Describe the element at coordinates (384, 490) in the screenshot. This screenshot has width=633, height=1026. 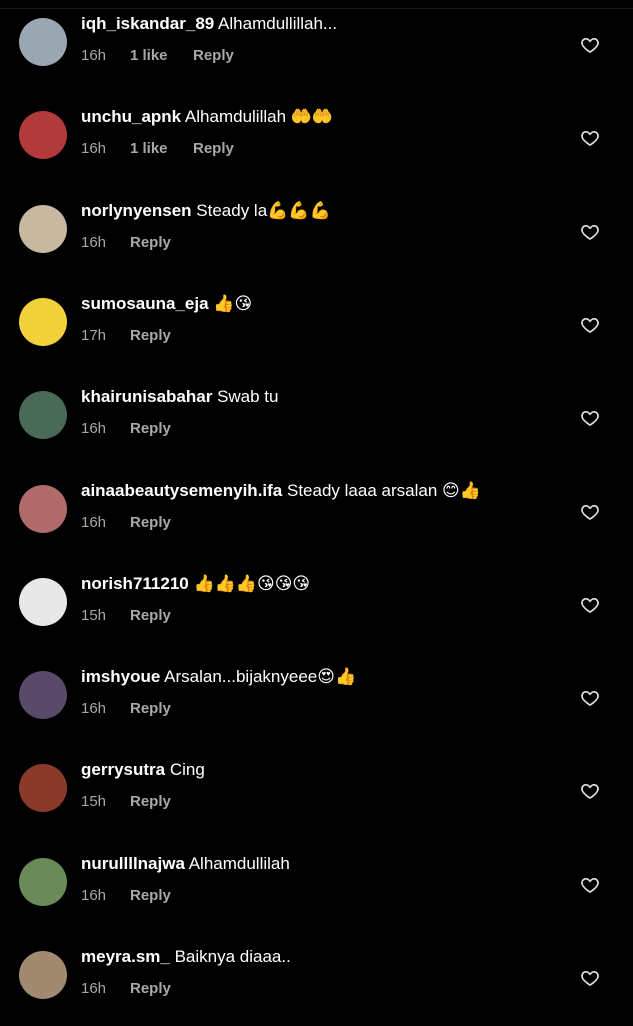
I see `comment-text: Steady laaa arsalan 😊👍` at that location.